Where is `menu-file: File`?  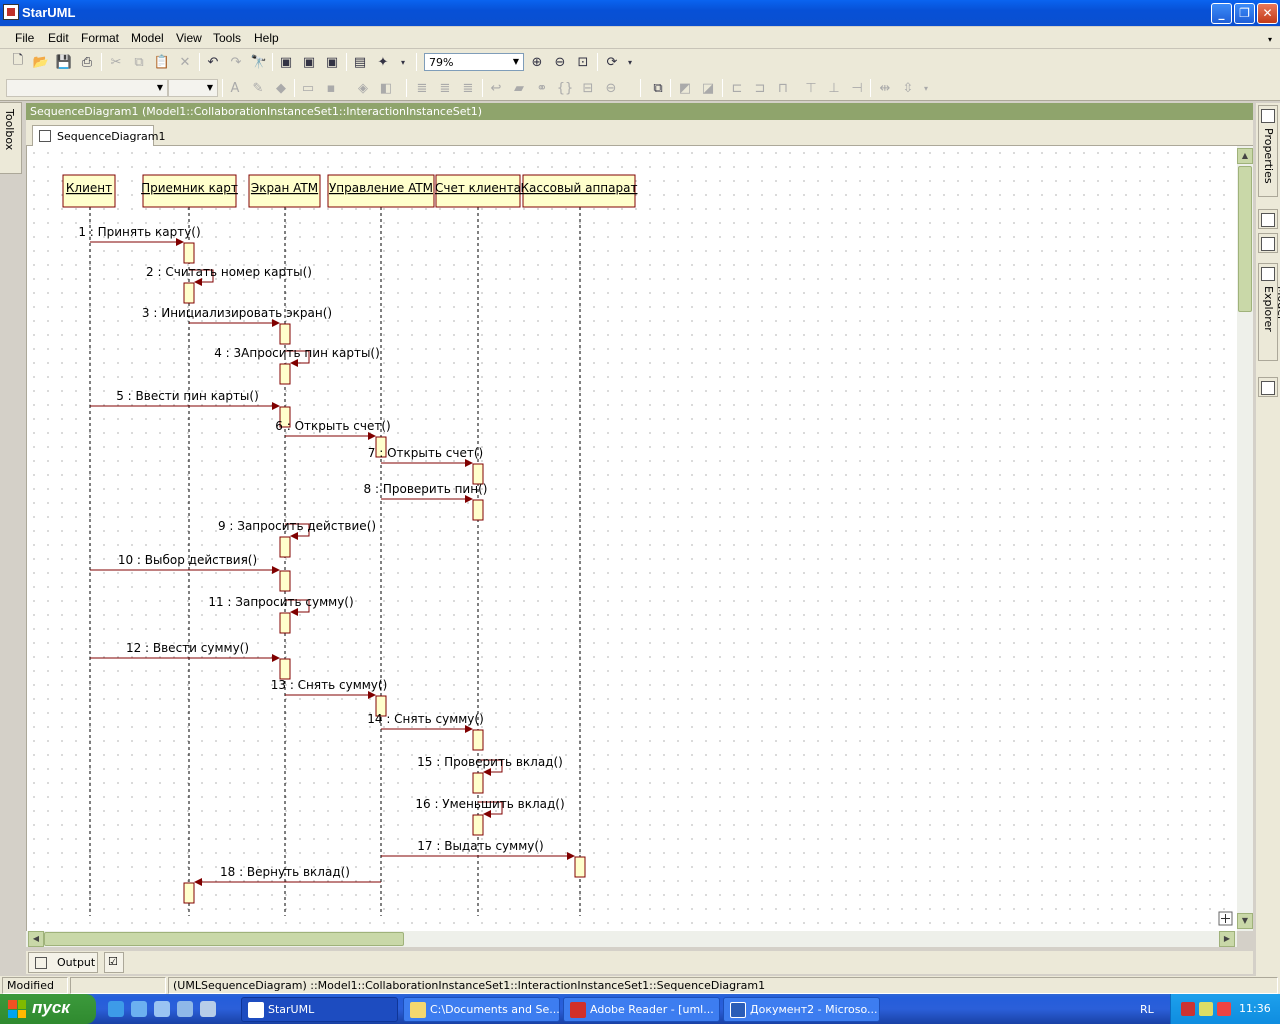 menu-file: File is located at coordinates (24, 38).